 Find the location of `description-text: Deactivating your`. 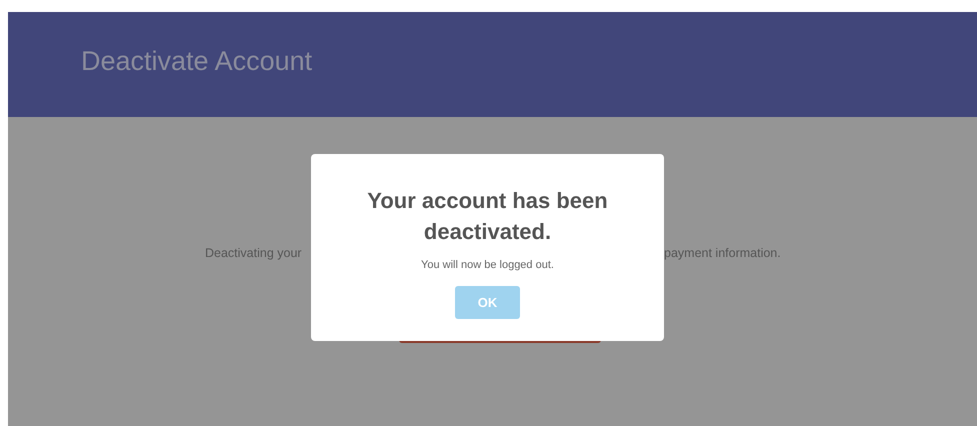

description-text: Deactivating your is located at coordinates (254, 253).